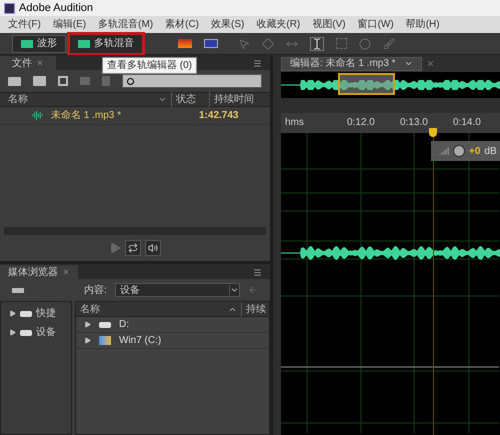 Image resolution: width=500 pixels, height=435 pixels. What do you see at coordinates (95, 291) in the screenshot?
I see `content-label: 内容:` at bounding box center [95, 291].